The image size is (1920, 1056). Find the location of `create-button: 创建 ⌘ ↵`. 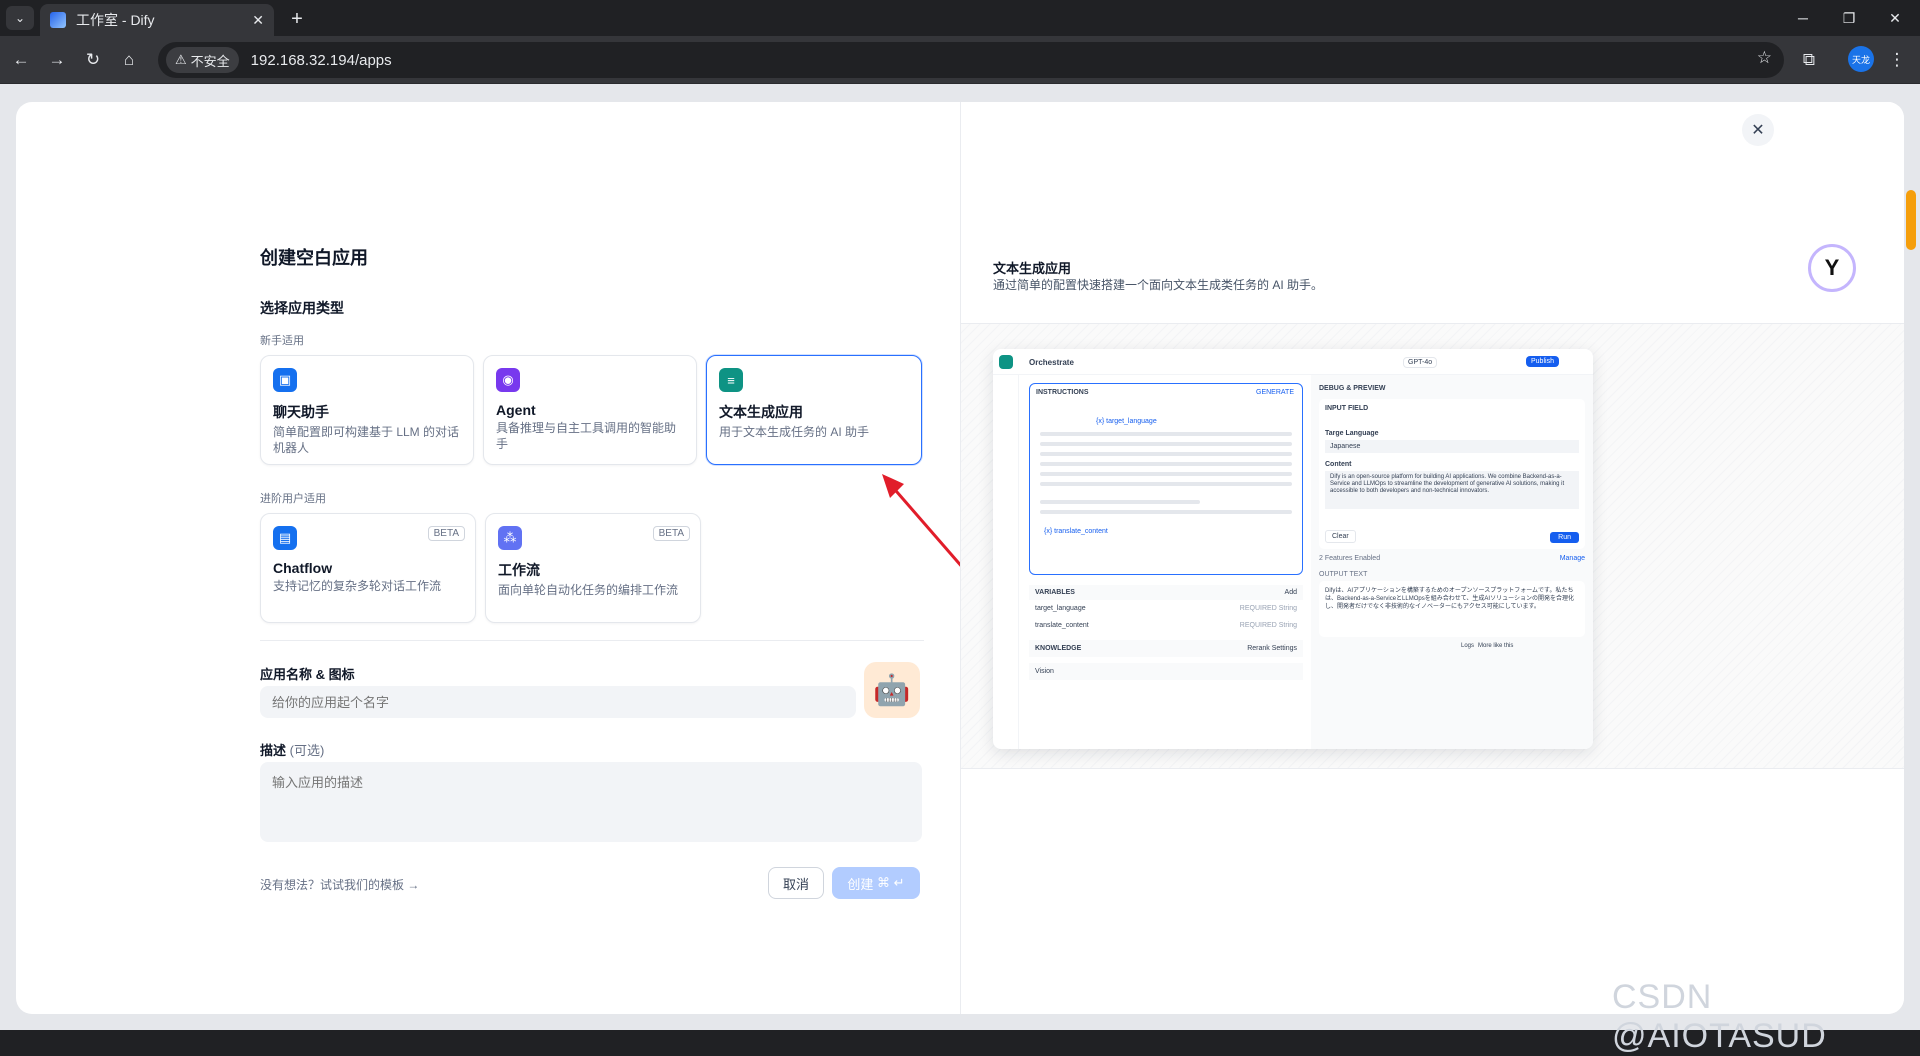

create-button: 创建 ⌘ ↵ is located at coordinates (876, 883).